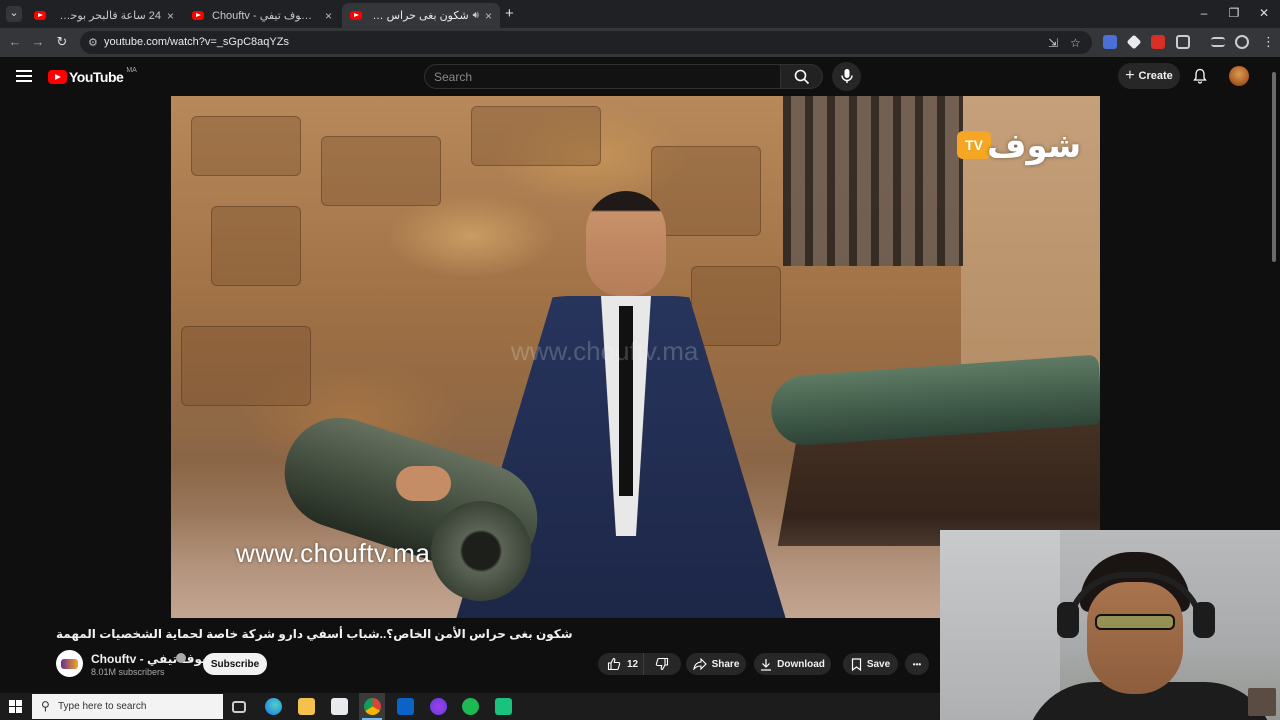 The width and height of the screenshot is (1280, 720). I want to click on search-icon, so click(802, 77).